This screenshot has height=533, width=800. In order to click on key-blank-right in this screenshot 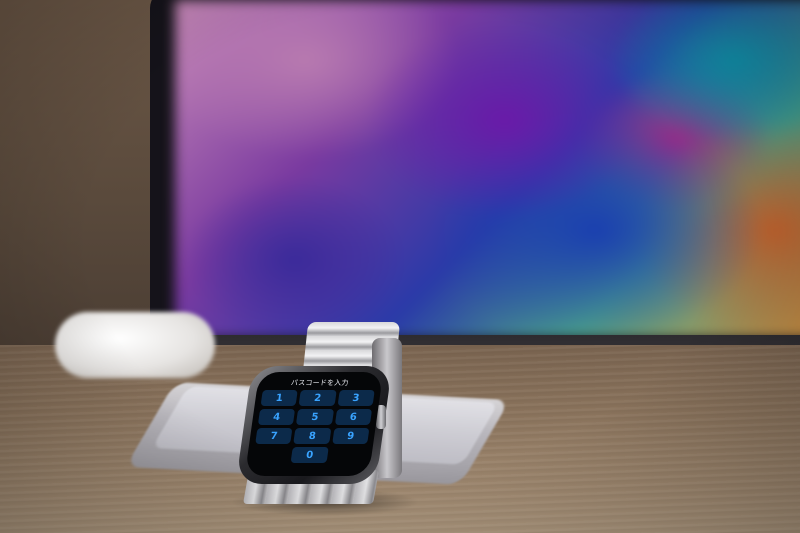, I will do `click(348, 455)`.